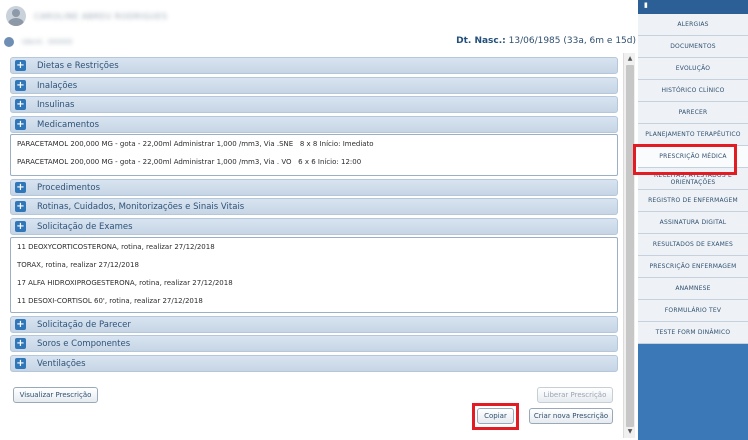 The image size is (748, 440). What do you see at coordinates (314, 187) in the screenshot?
I see `accordion-header: + Procedimentos` at bounding box center [314, 187].